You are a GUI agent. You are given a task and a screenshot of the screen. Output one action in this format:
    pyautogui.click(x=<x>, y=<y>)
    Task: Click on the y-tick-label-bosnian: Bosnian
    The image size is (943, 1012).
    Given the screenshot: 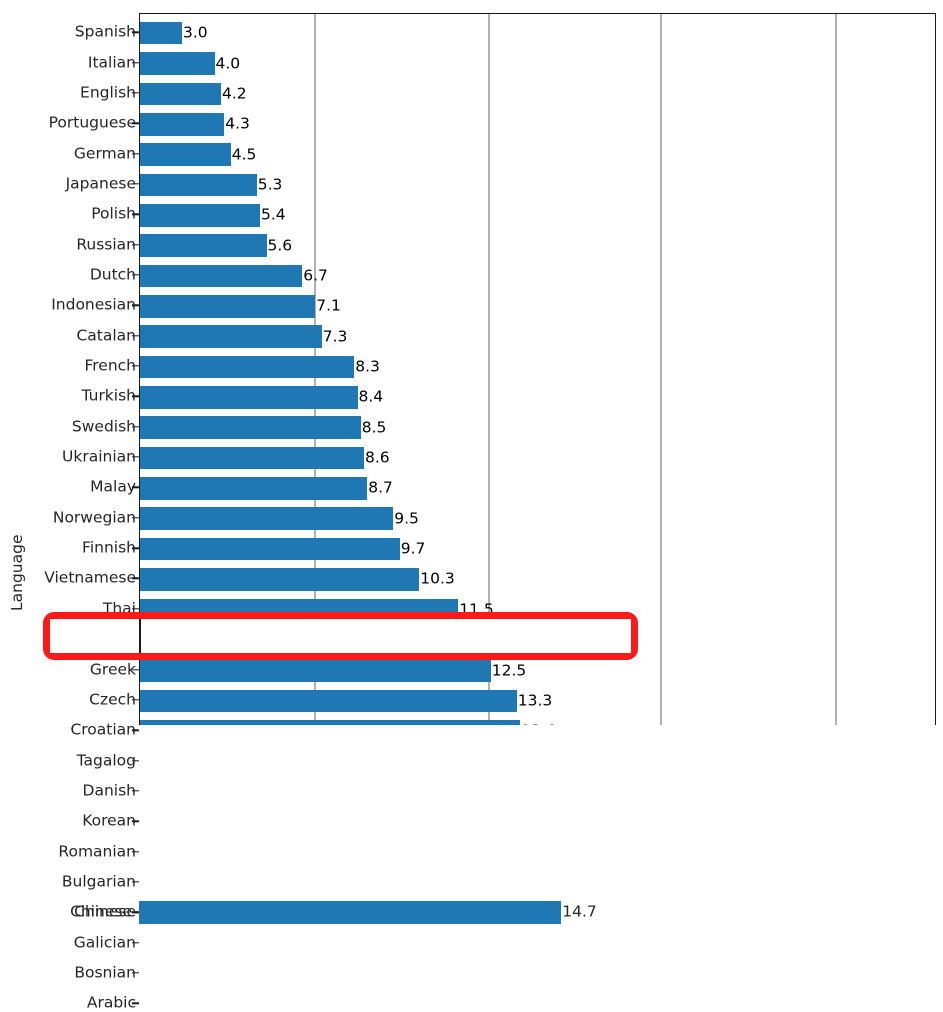 What is the action you would take?
    pyautogui.click(x=105, y=972)
    